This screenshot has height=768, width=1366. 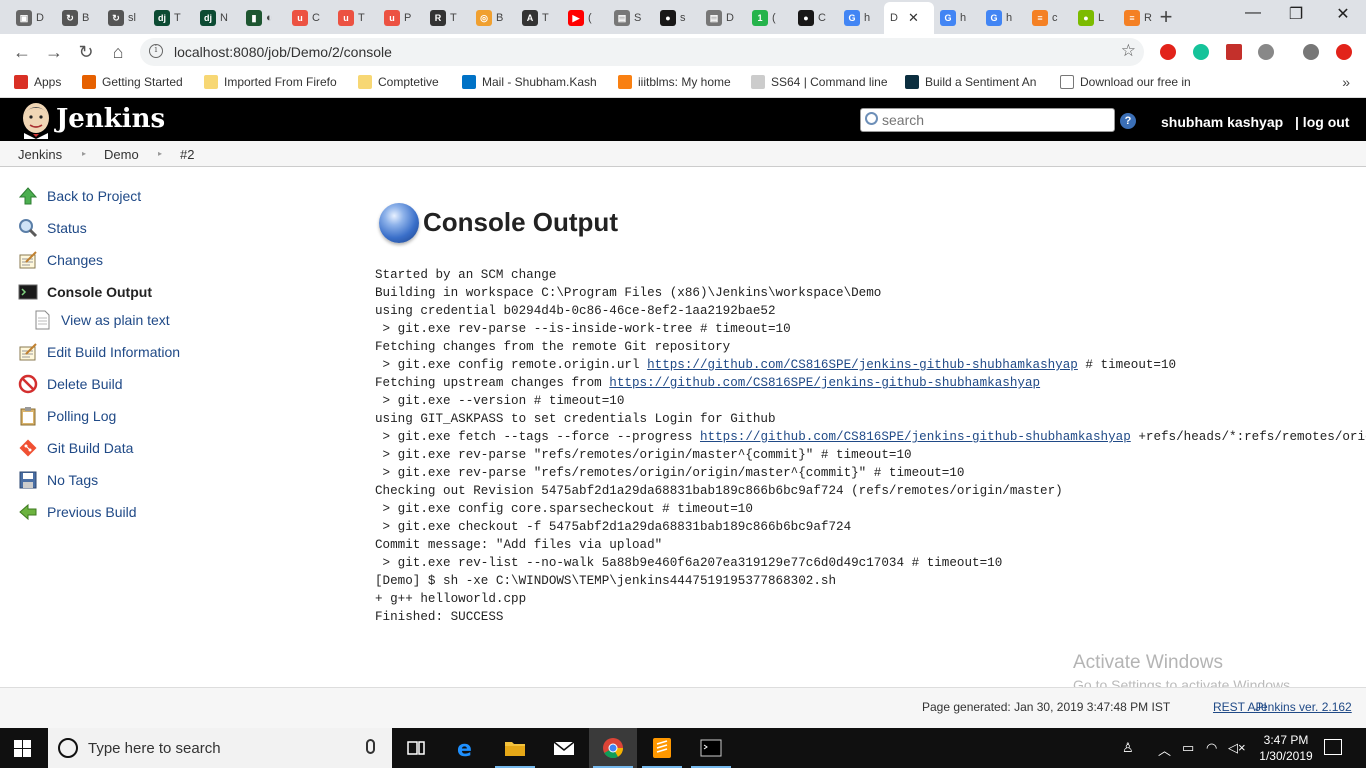 What do you see at coordinates (1125, 82) in the screenshot?
I see `bookmark-item: Download our free in` at bounding box center [1125, 82].